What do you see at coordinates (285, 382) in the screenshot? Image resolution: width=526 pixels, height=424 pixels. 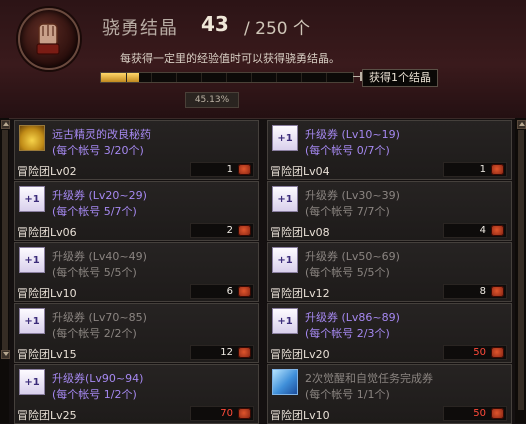 I see `awakening-book-icon: +1` at bounding box center [285, 382].